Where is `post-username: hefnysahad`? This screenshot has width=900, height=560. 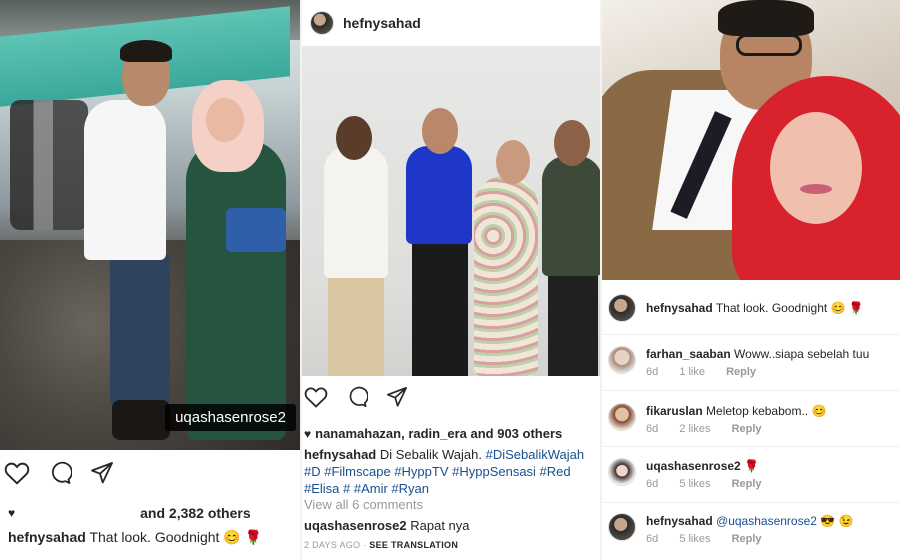
post-username: hefnysahad is located at coordinates (382, 23).